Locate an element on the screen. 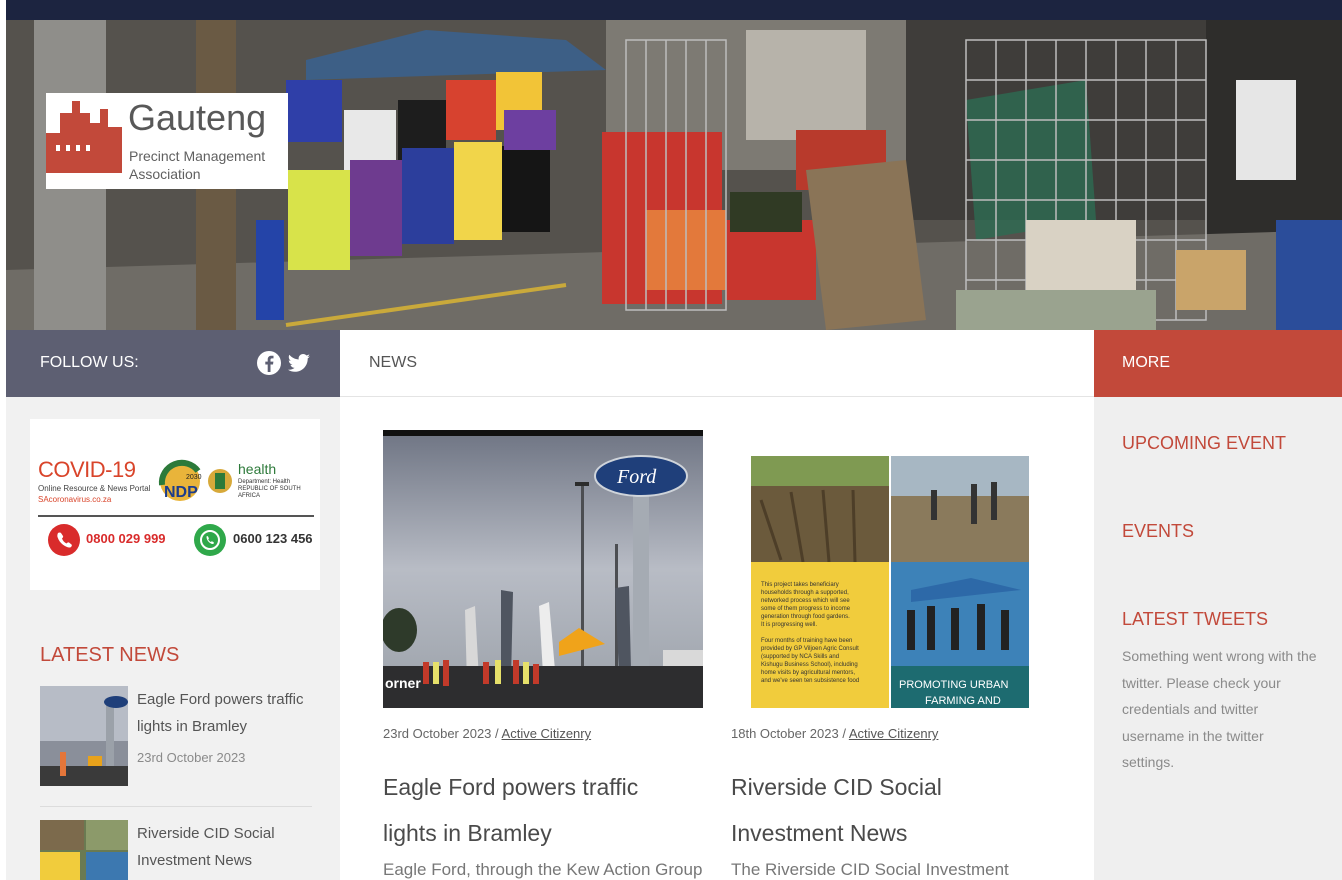 The width and height of the screenshot is (1342, 880). covid-divider is located at coordinates (176, 516).